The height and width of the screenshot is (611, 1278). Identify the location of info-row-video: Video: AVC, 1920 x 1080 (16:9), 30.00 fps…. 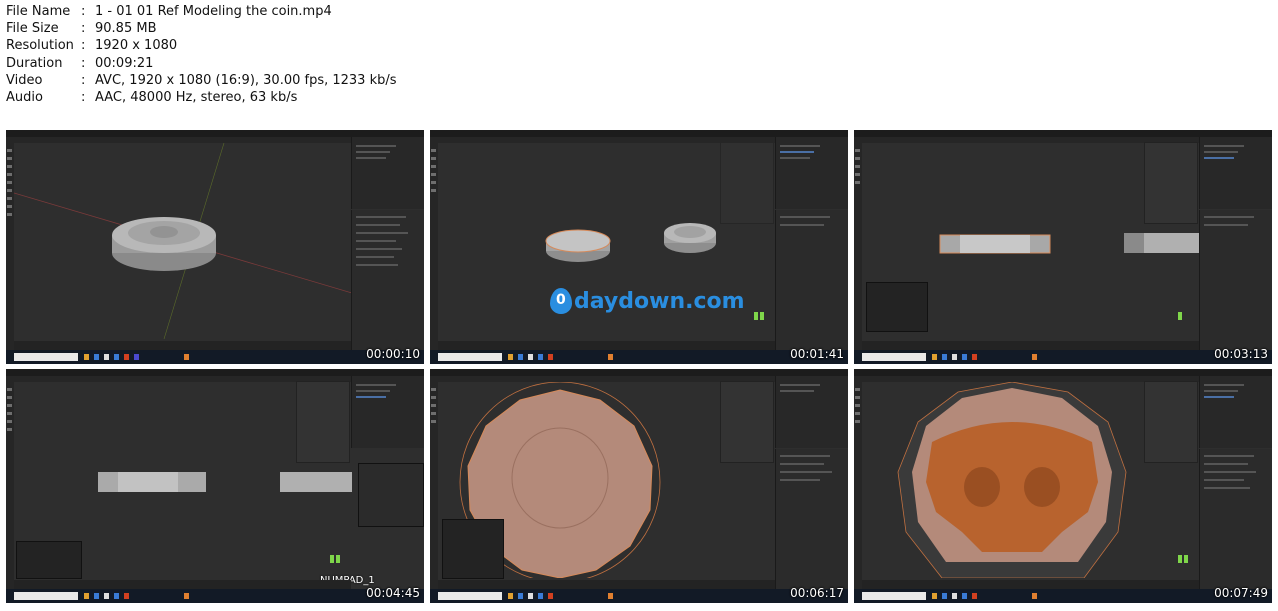
(201, 80).